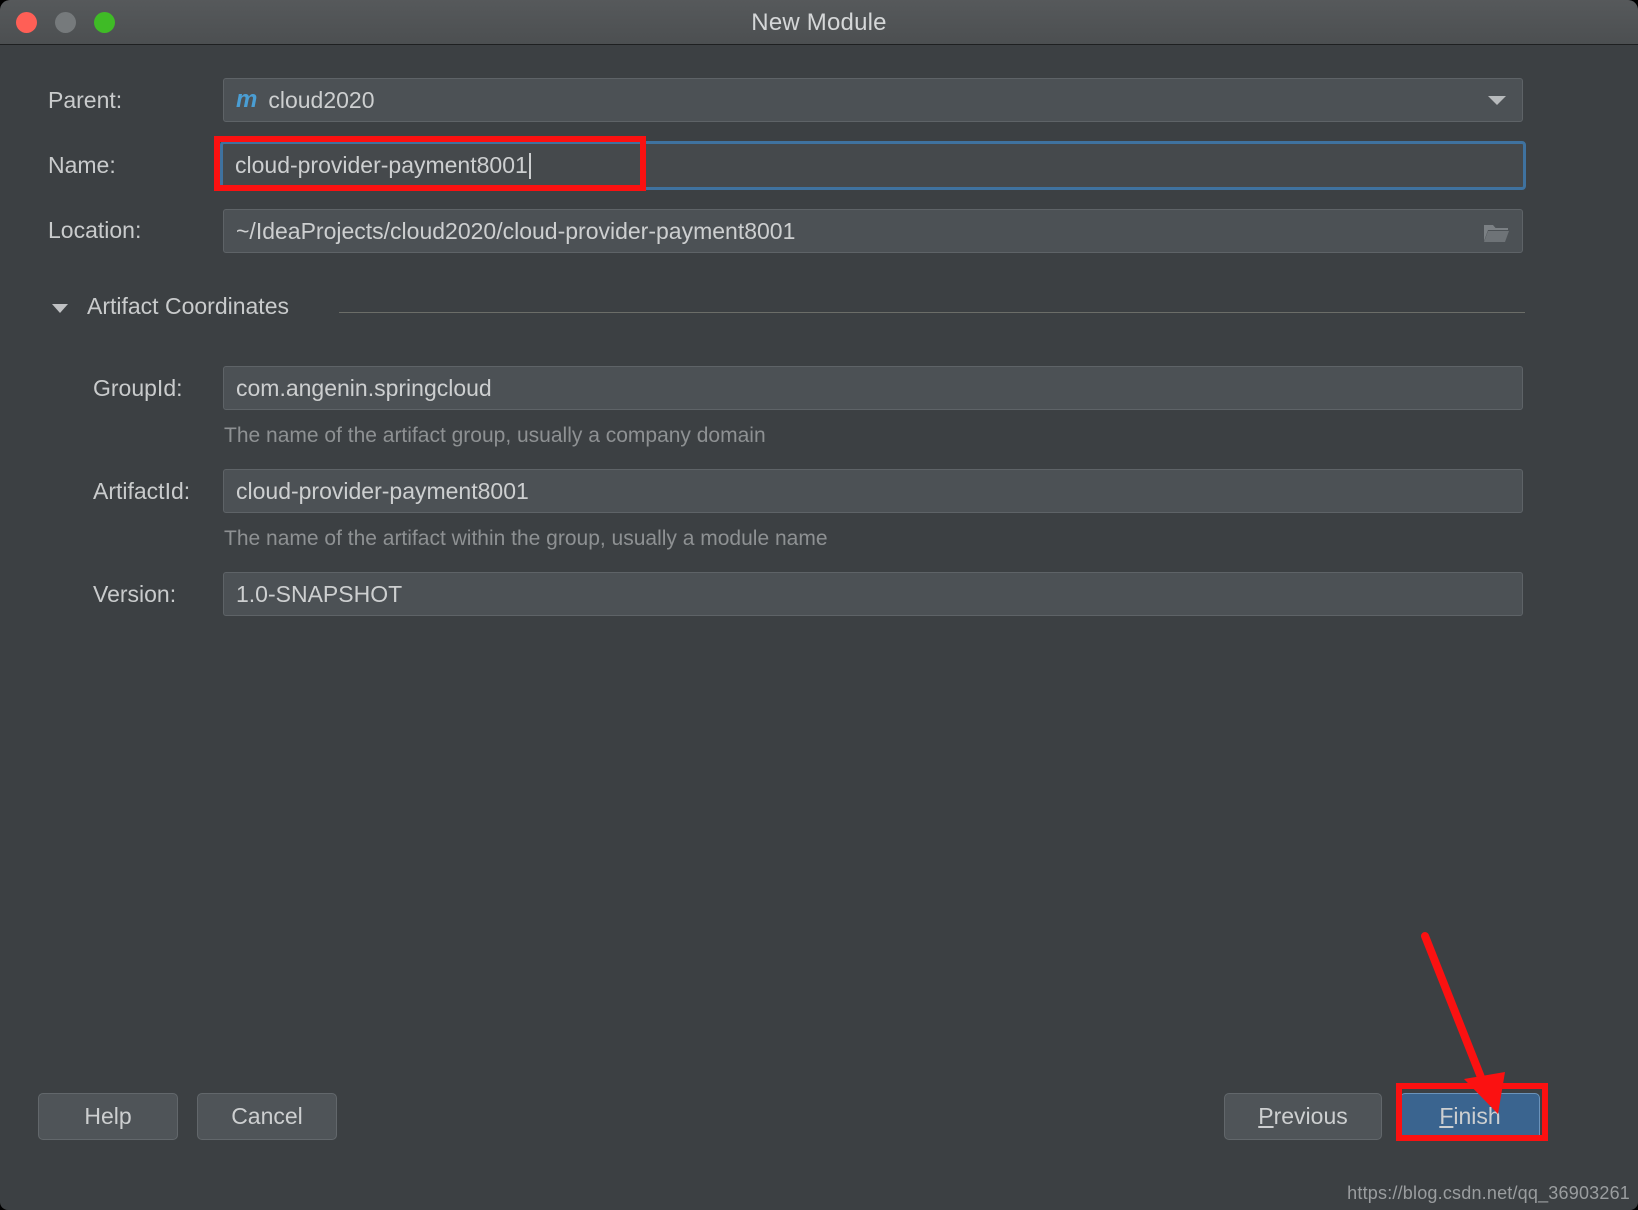 The height and width of the screenshot is (1210, 1638). I want to click on version-input-value: 1.0-SNAPSHOT, so click(319, 593).